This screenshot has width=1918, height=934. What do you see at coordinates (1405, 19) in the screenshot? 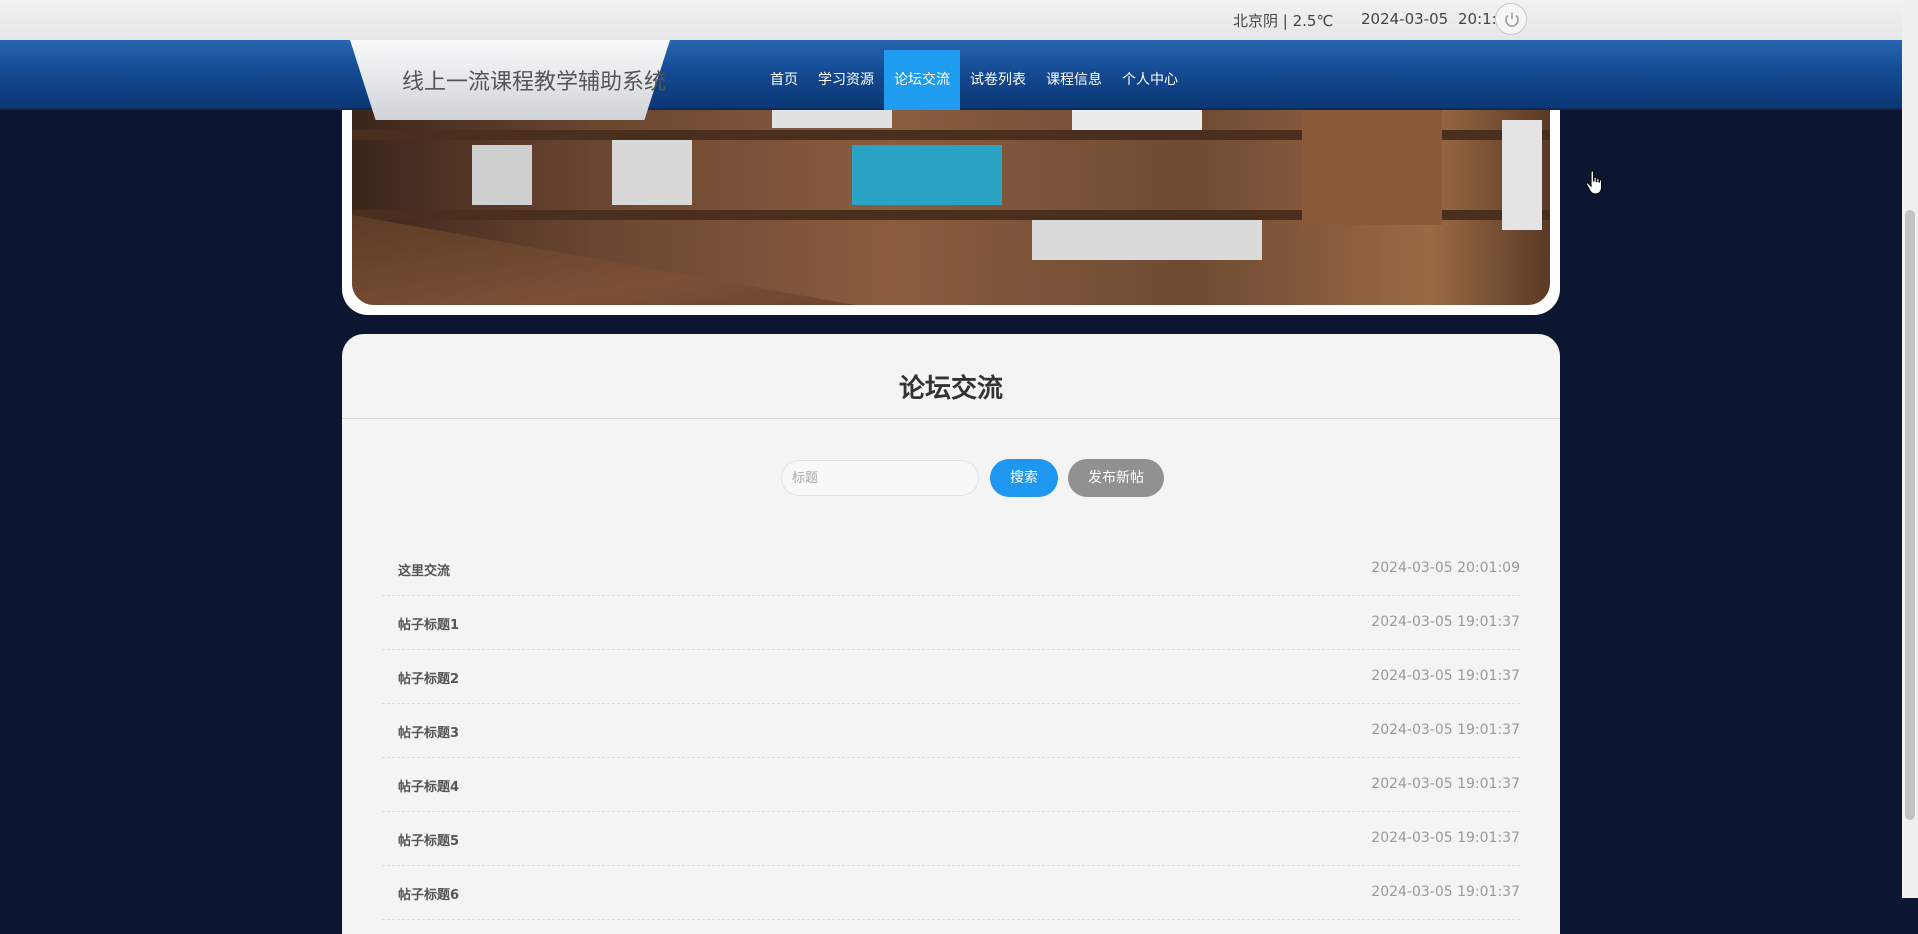
I see `date-text: 2024-03-05` at bounding box center [1405, 19].